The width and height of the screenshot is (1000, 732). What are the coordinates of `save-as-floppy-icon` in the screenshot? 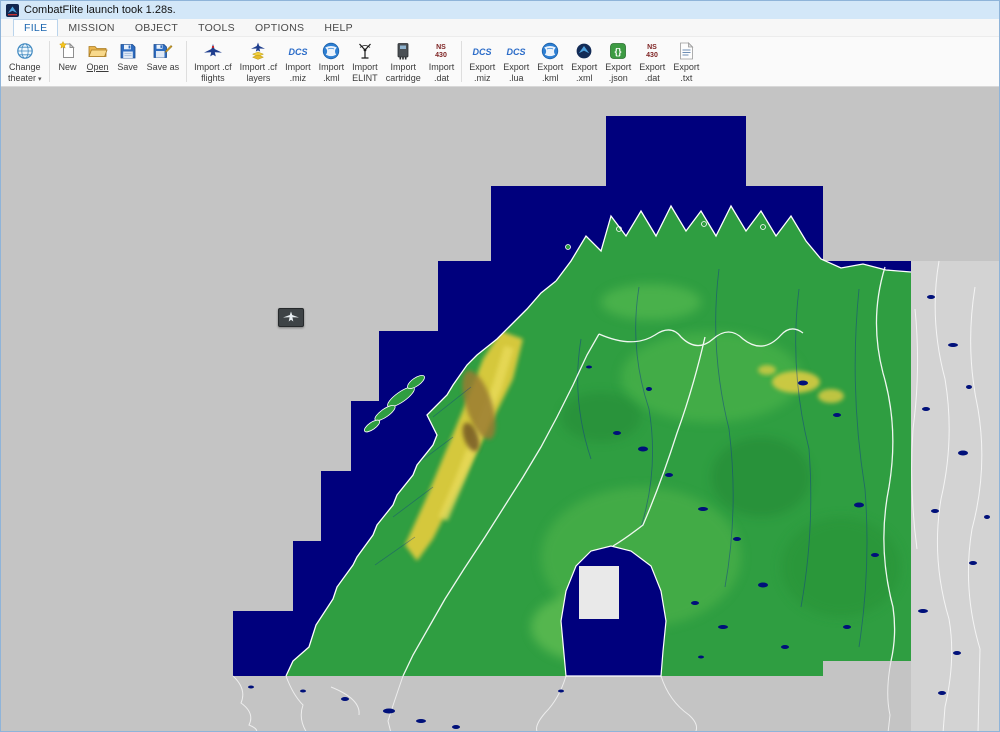 It's located at (163, 50).